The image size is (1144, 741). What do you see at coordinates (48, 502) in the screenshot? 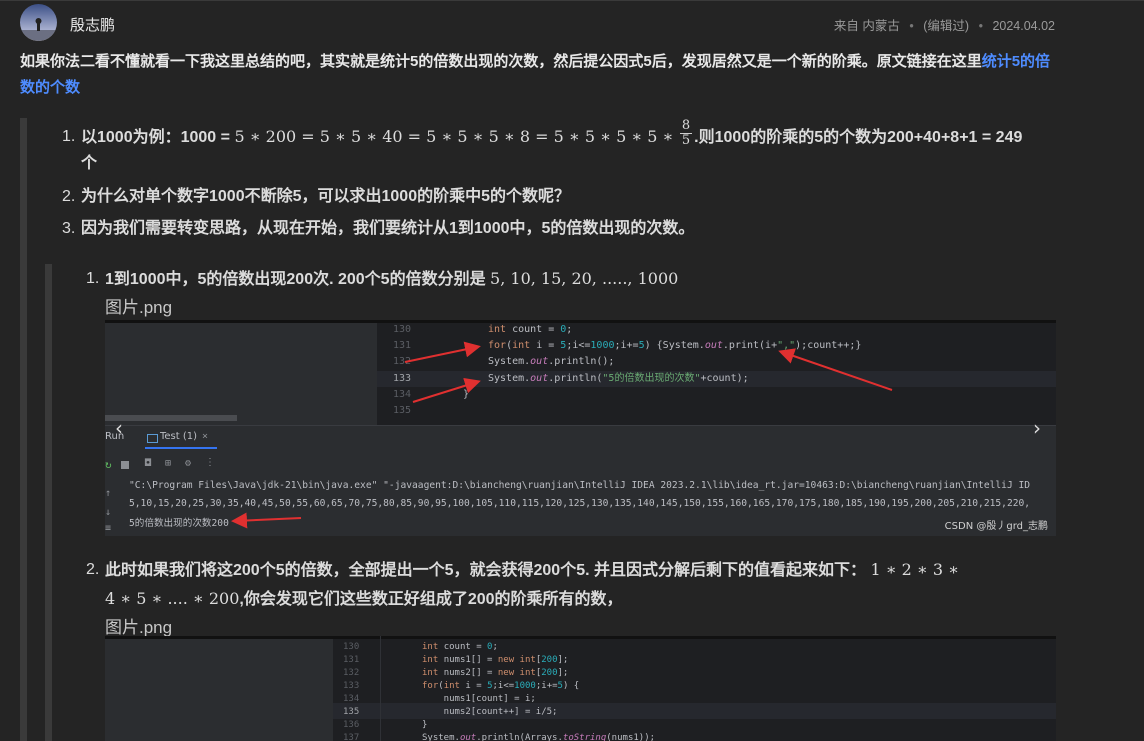
I see `nested-blockquote-bar` at bounding box center [48, 502].